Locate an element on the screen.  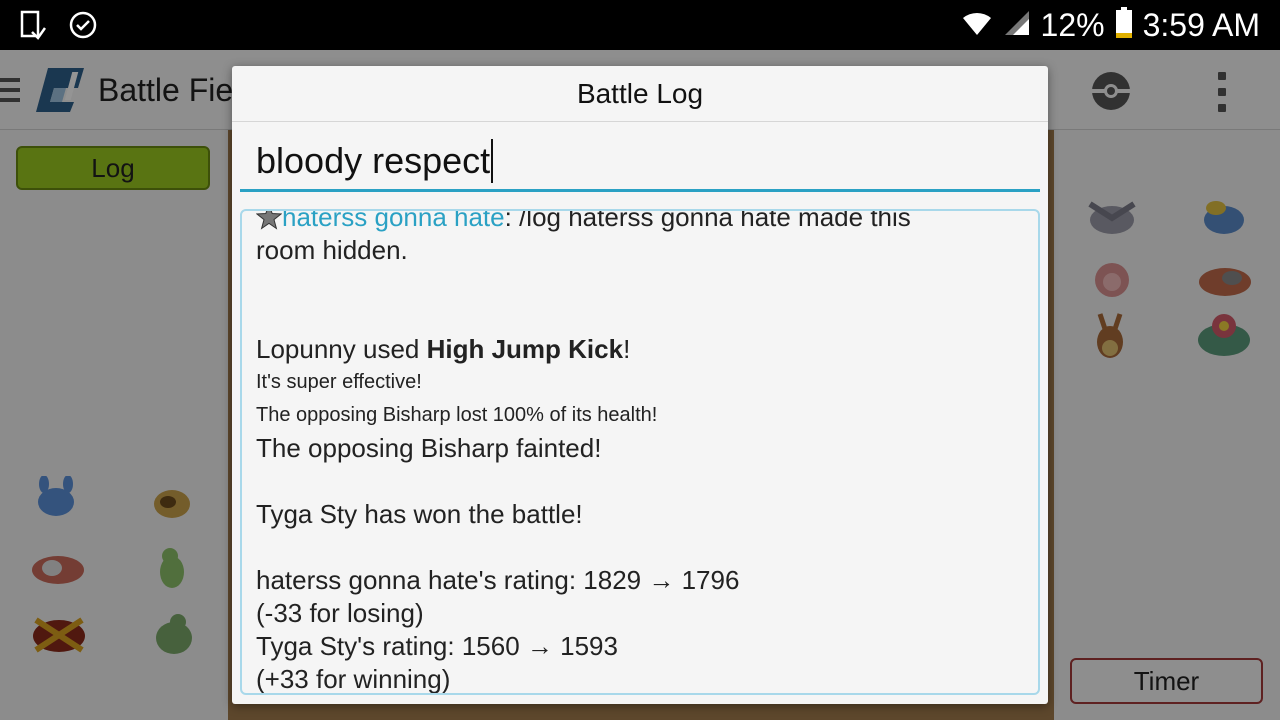
log-rating-winner: Tyga Sty's rating: 1560 → 1593 is located at coordinates (437, 646).